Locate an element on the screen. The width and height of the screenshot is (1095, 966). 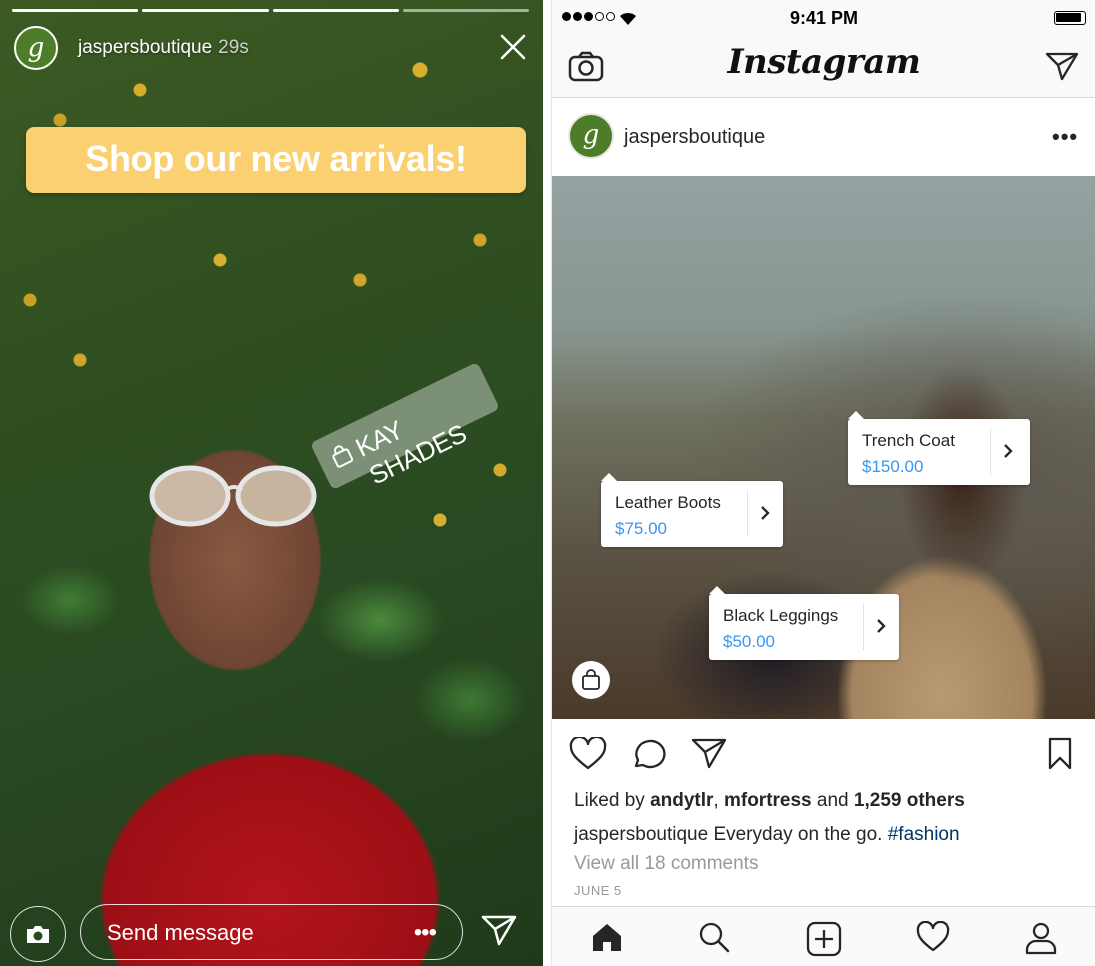
add-icon is located at coordinates (824, 939).